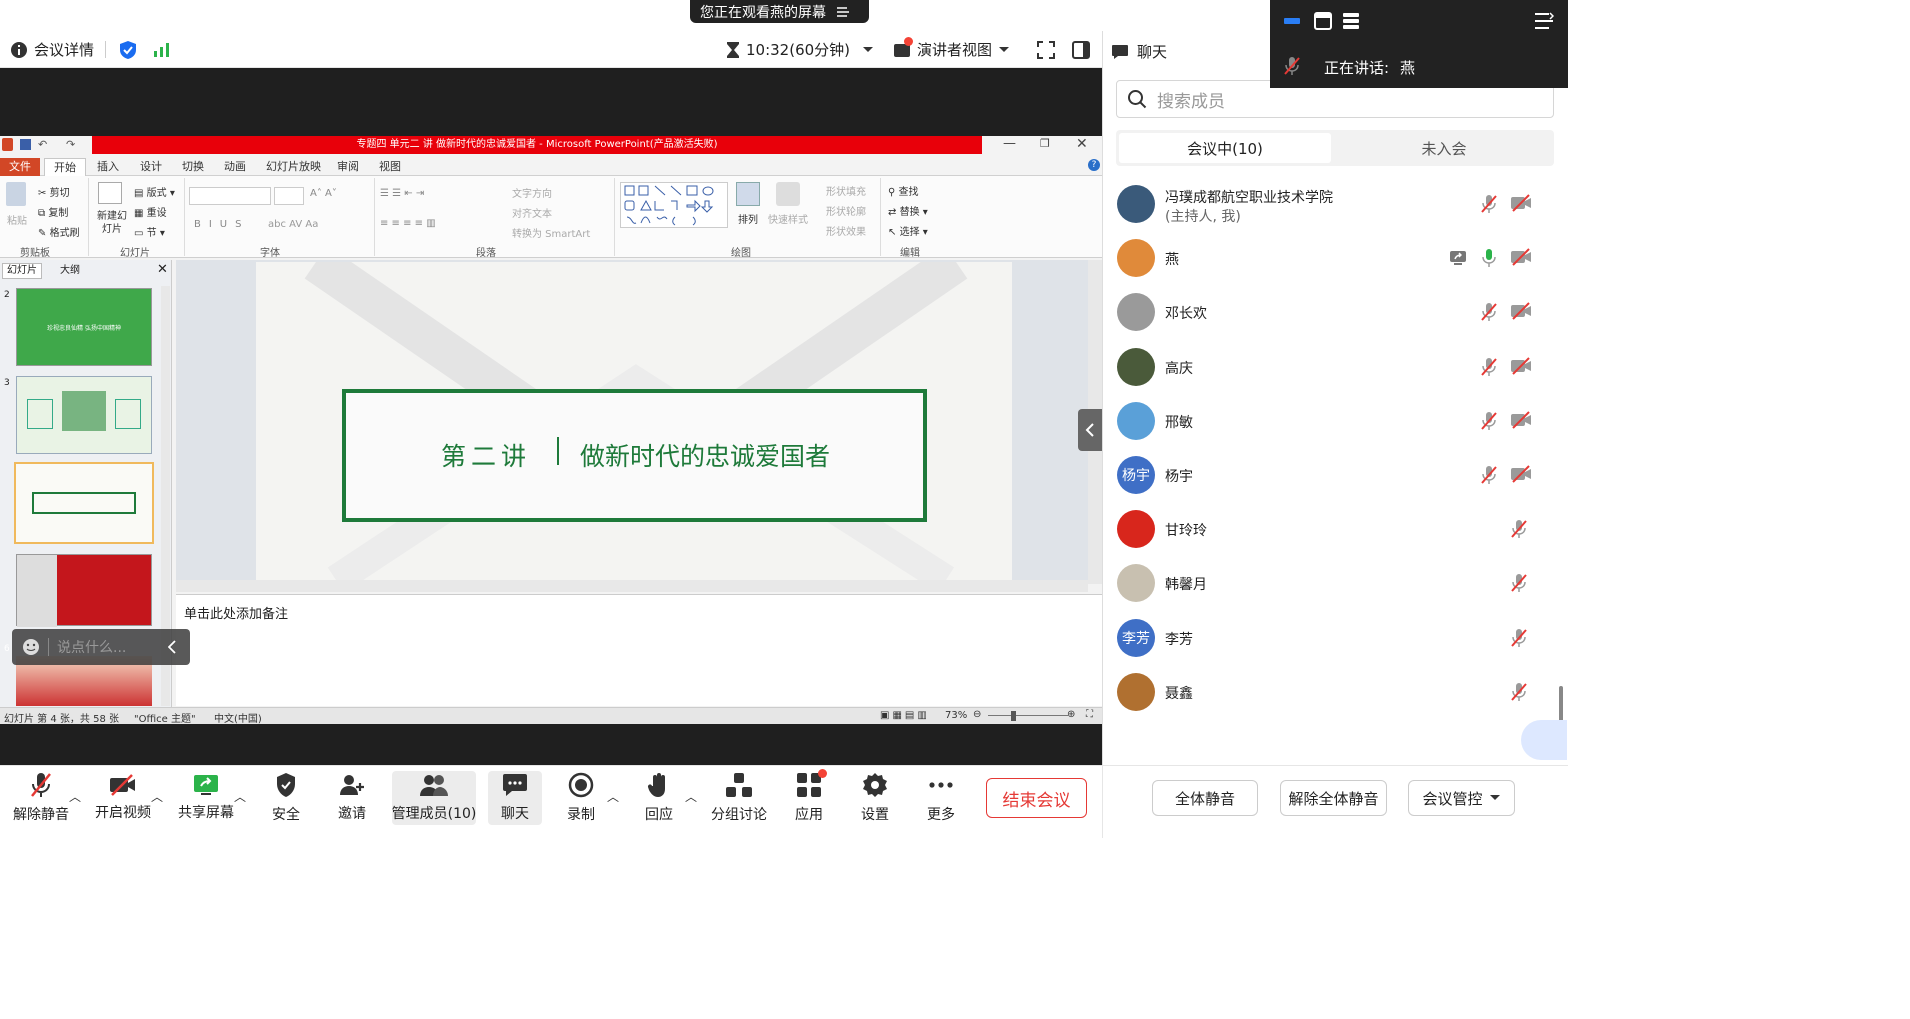 This screenshot has width=1910, height=1019. Describe the element at coordinates (532, 192) in the screenshot. I see `text-direction-button: 文字方向` at that location.